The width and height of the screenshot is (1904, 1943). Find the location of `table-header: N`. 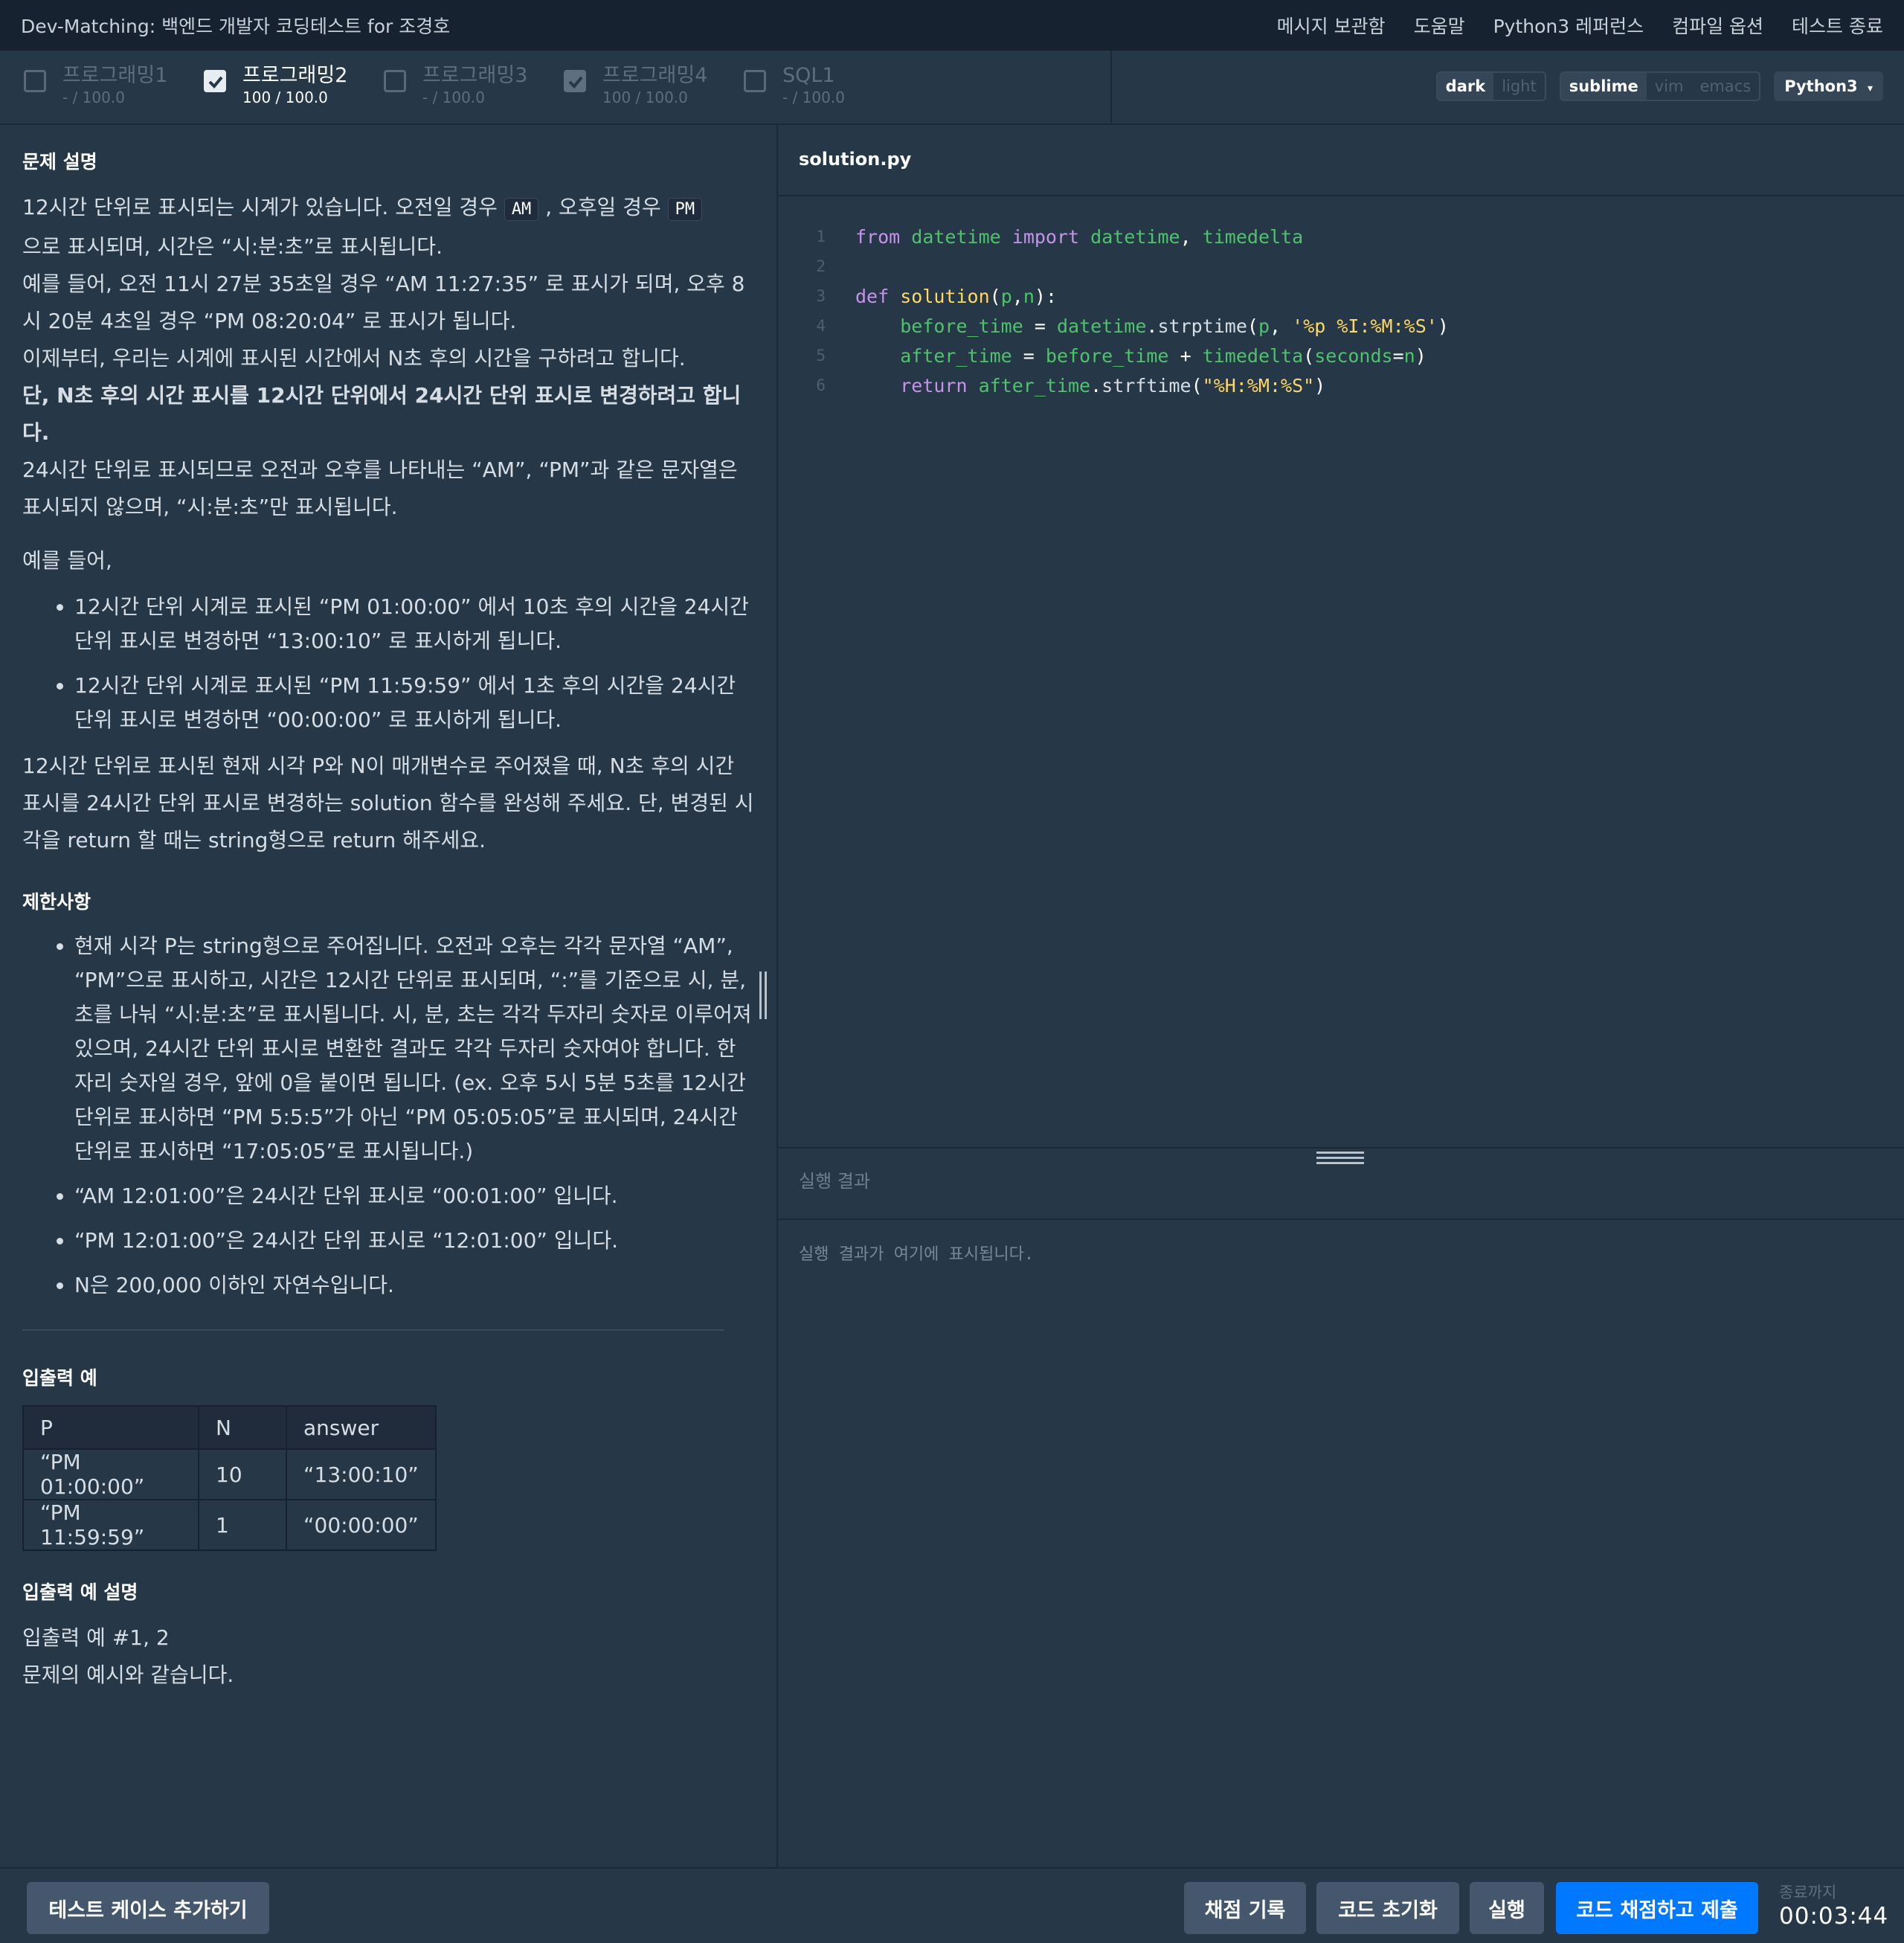

table-header: N is located at coordinates (243, 1427).